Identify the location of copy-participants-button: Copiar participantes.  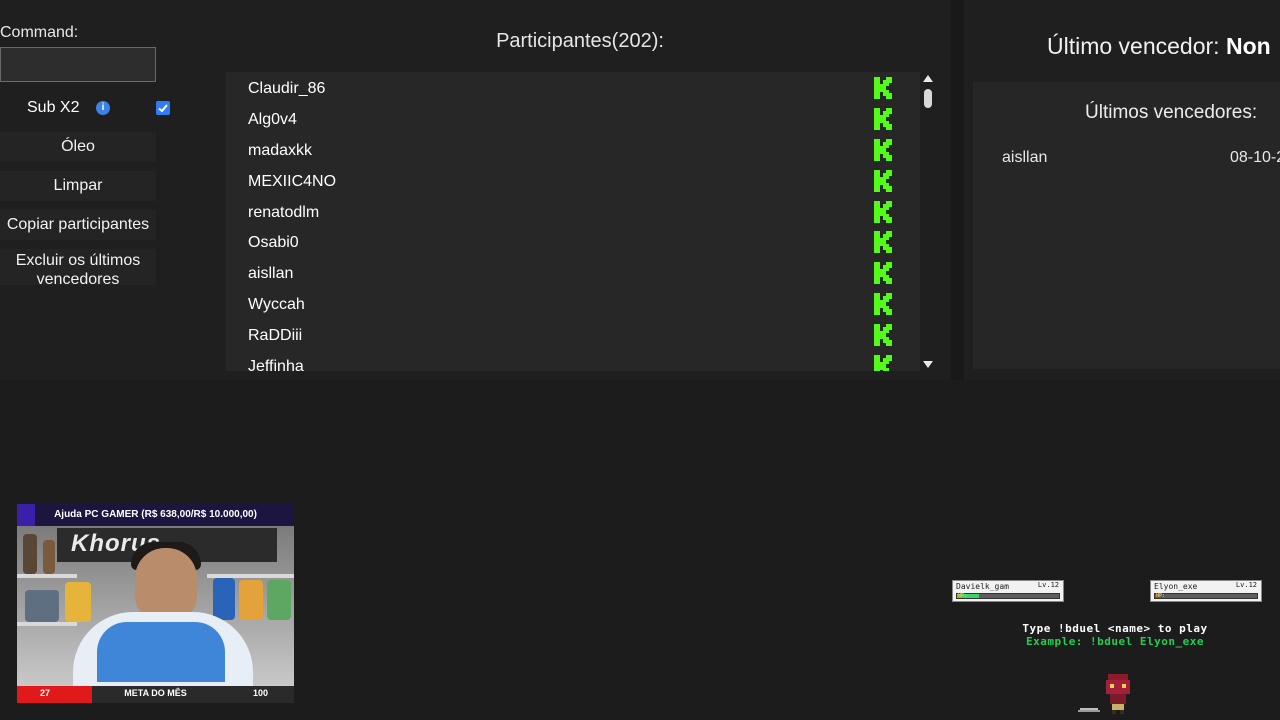
(78, 225).